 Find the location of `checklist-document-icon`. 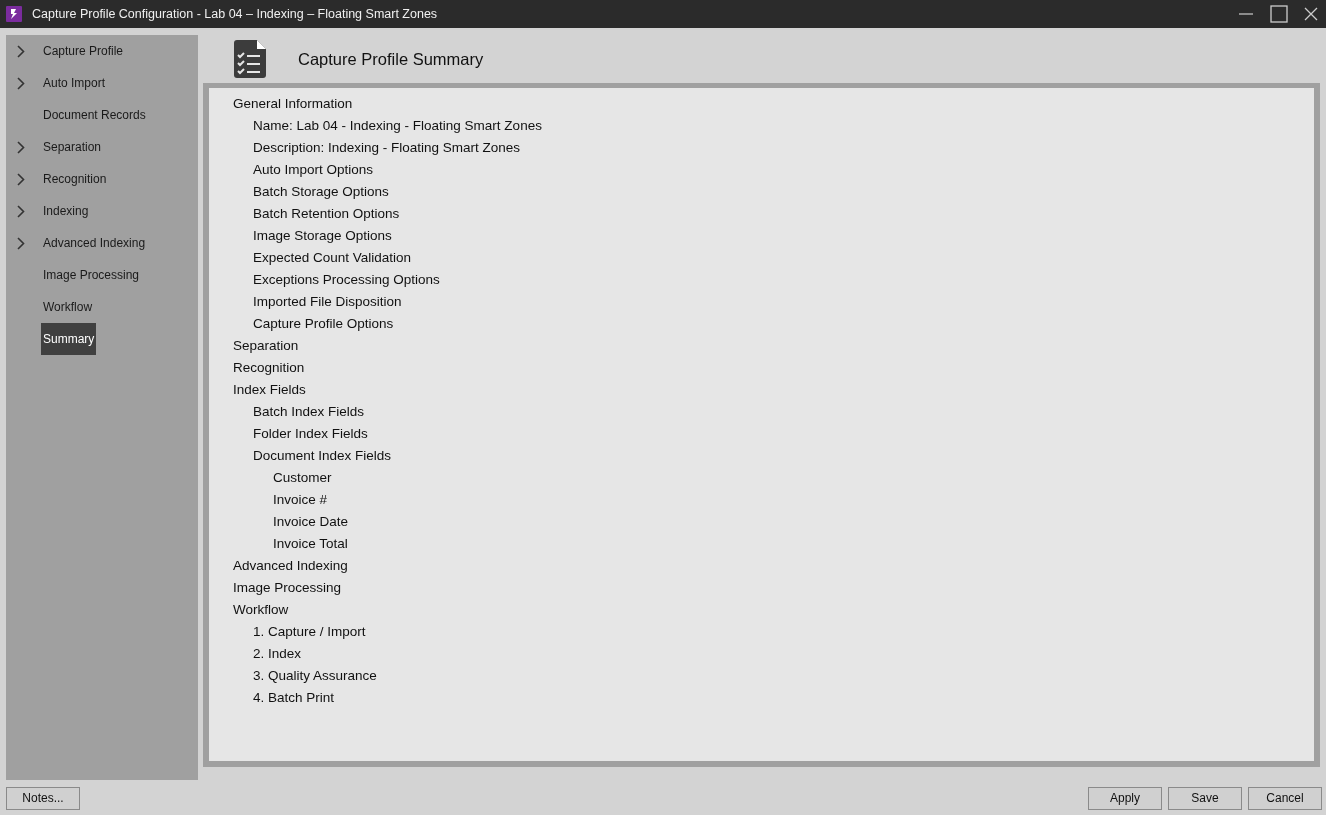

checklist-document-icon is located at coordinates (250, 59).